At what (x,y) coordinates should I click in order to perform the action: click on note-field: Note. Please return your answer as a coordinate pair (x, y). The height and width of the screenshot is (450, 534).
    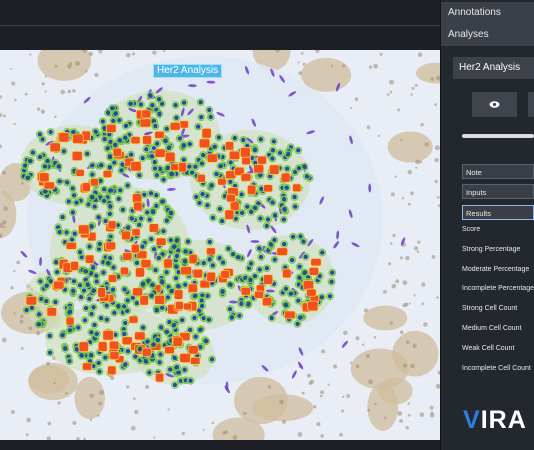
    Looking at the image, I should click on (498, 171).